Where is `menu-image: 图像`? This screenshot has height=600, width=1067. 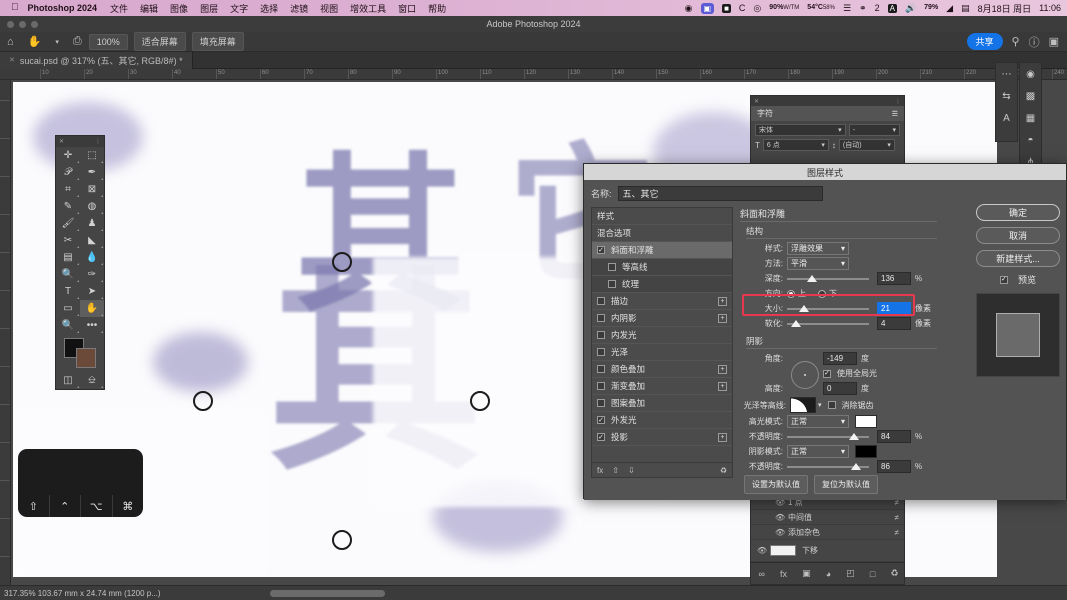
menu-image: 图像 is located at coordinates (179, 8).